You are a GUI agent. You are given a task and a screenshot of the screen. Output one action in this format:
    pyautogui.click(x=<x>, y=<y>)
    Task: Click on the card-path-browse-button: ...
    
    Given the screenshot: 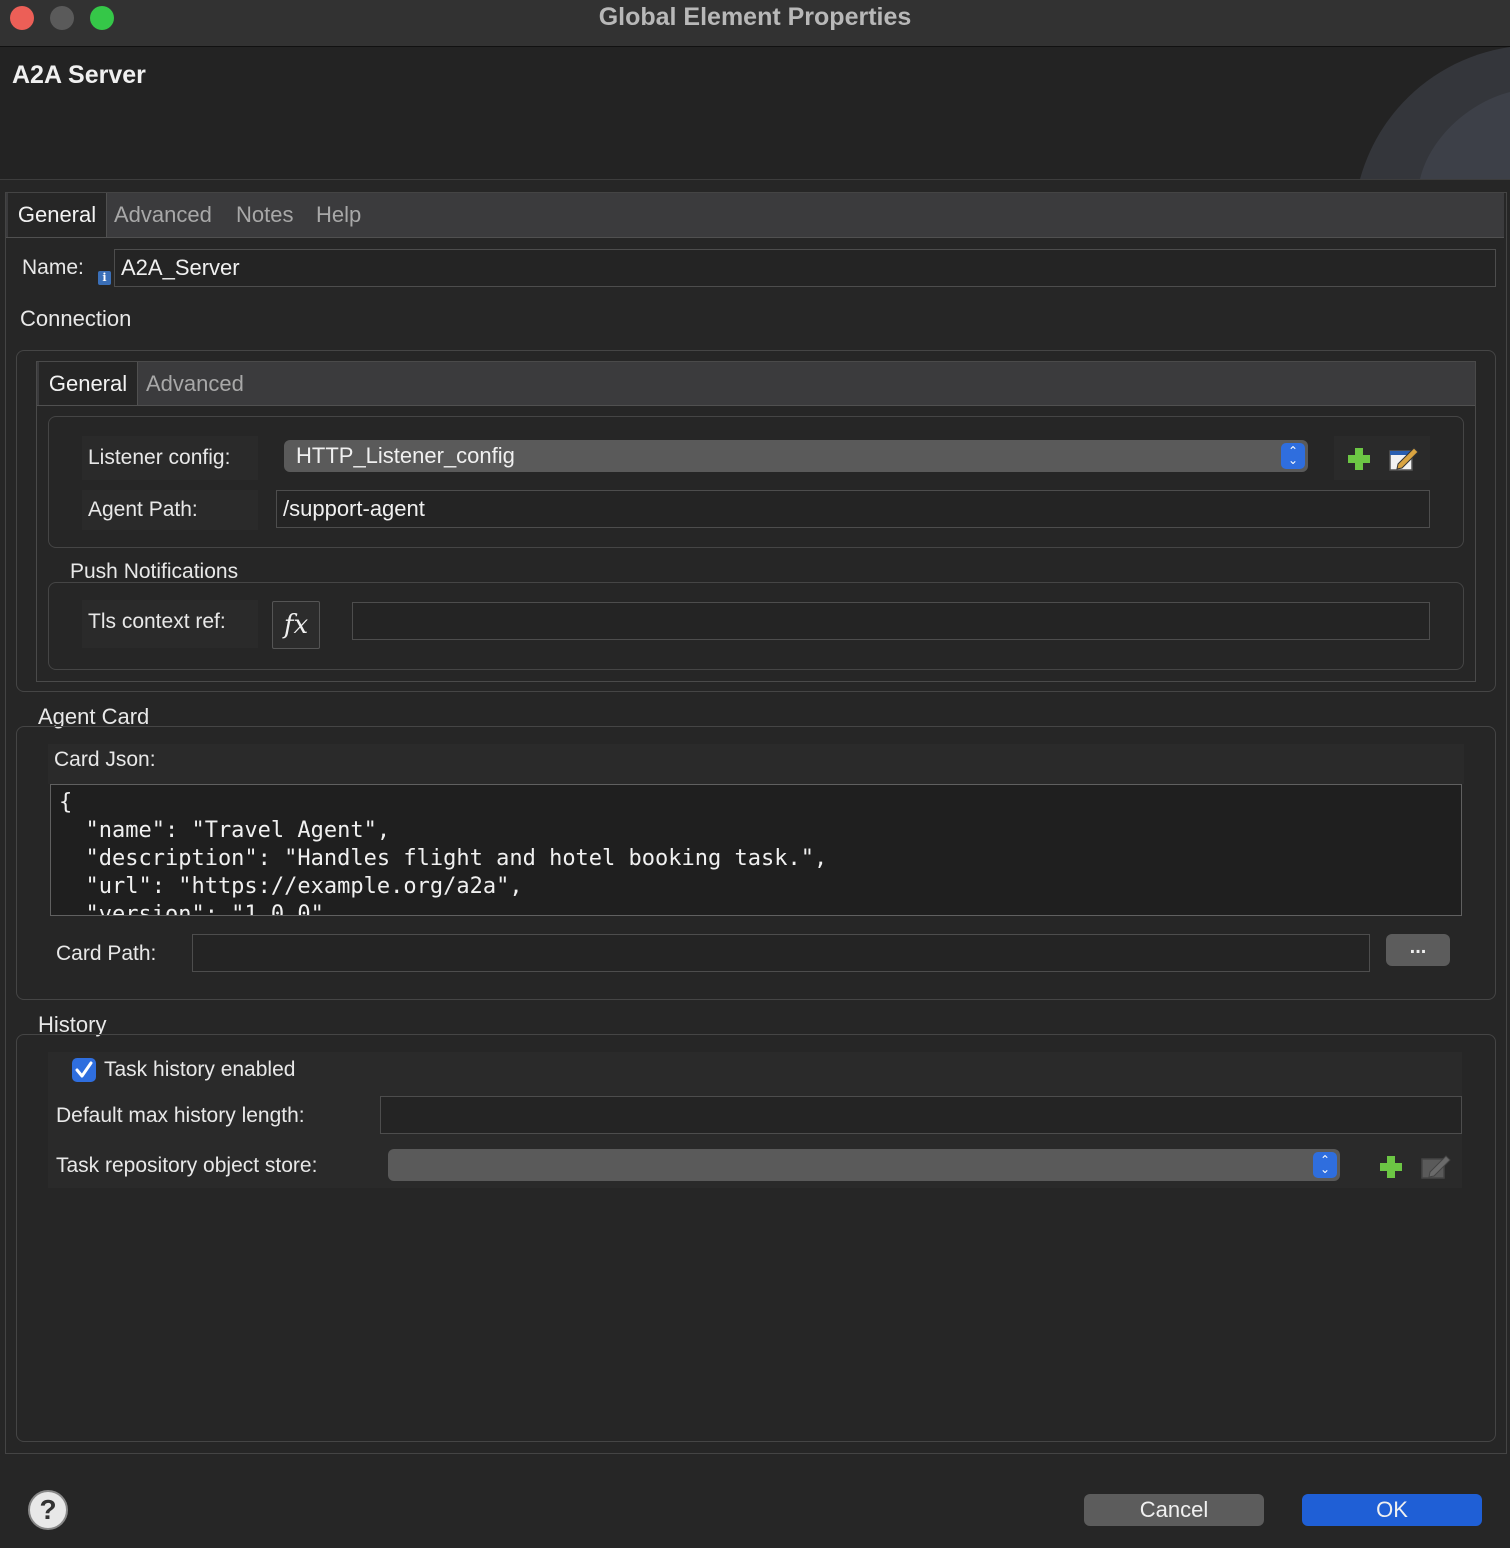 What is the action you would take?
    pyautogui.click(x=1418, y=950)
    